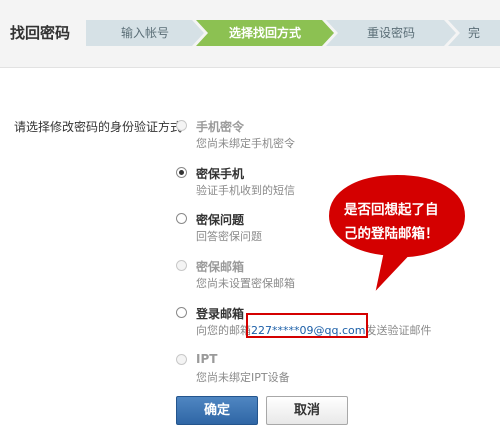 The width and height of the screenshot is (500, 445). What do you see at coordinates (181, 218) in the screenshot?
I see `radio-security-question` at bounding box center [181, 218].